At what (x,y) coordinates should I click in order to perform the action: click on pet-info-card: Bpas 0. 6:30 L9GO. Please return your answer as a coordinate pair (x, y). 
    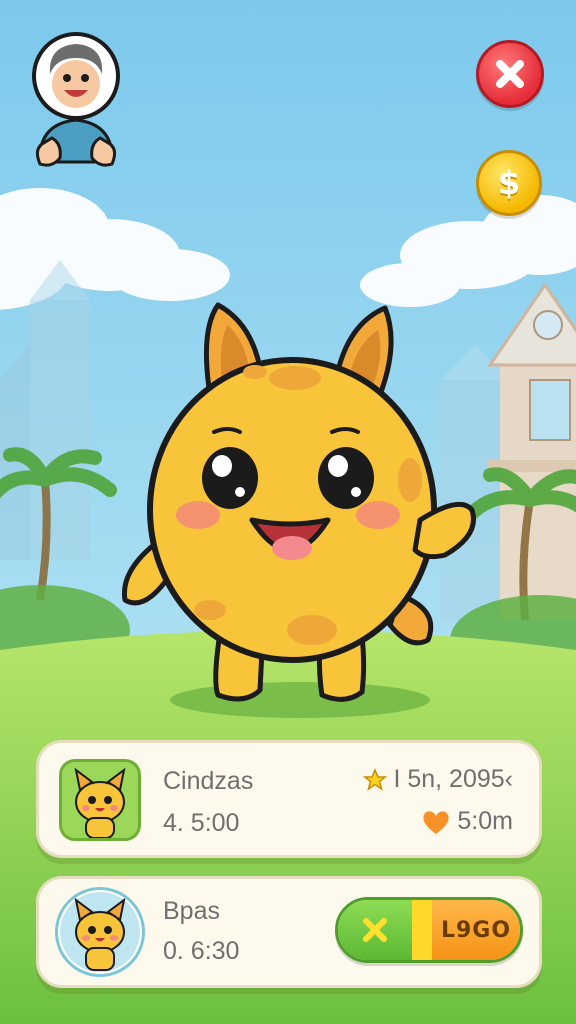
    Looking at the image, I should click on (289, 932).